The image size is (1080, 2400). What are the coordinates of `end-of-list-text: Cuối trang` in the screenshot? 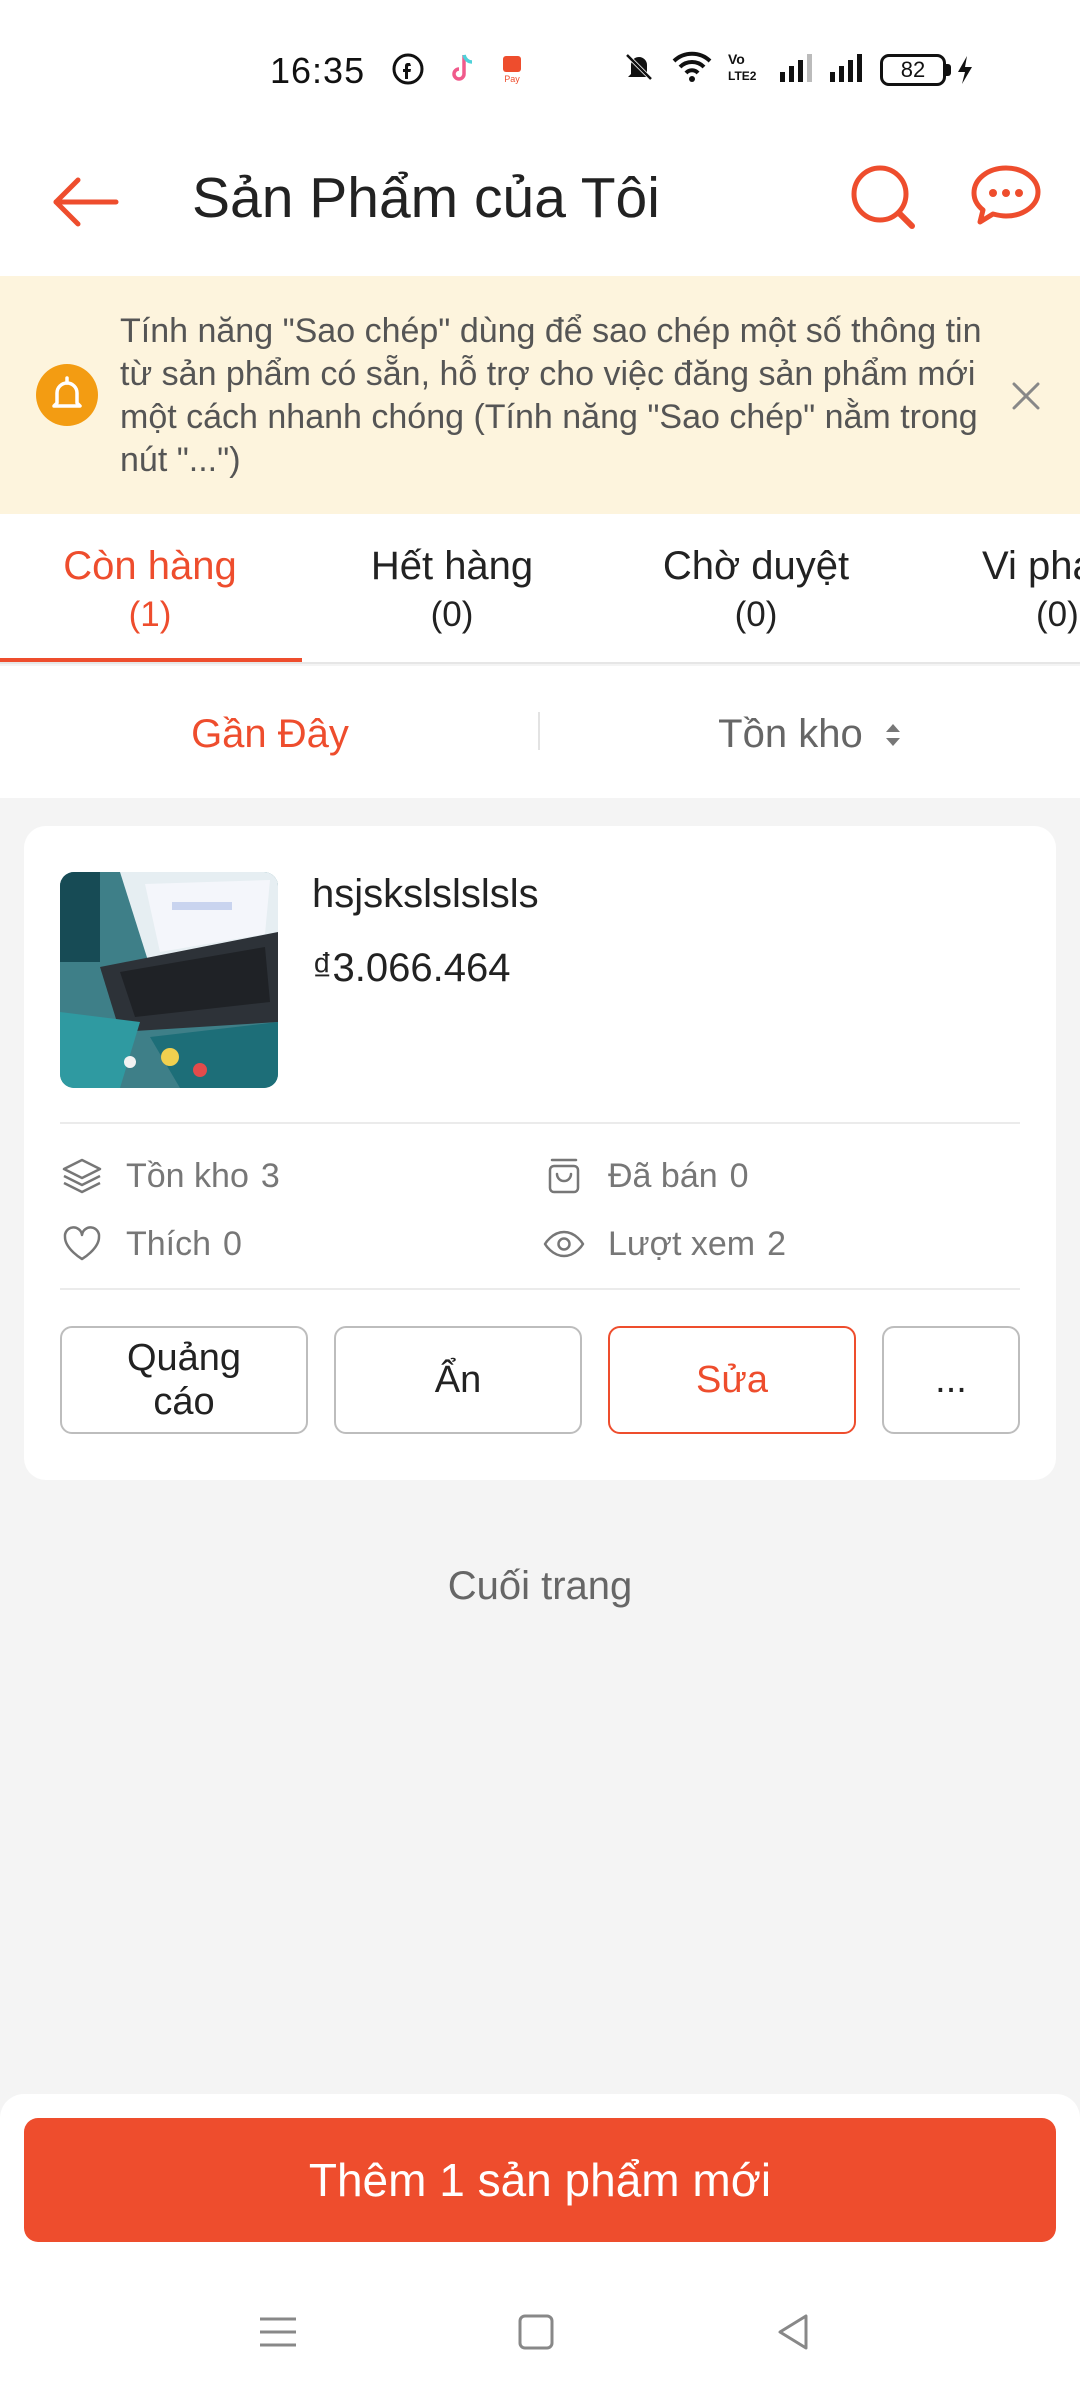 It's located at (540, 1586).